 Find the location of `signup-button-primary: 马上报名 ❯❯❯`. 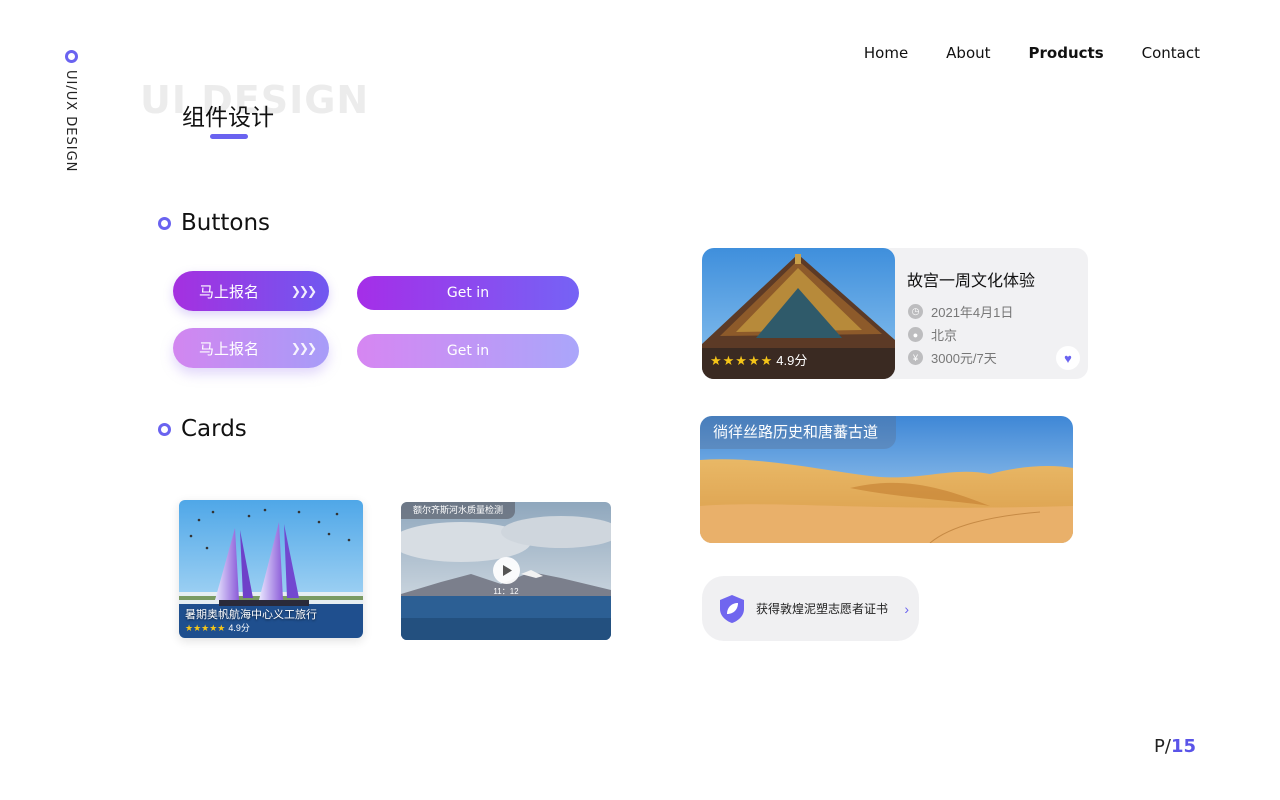

signup-button-primary: 马上报名 ❯❯❯ is located at coordinates (251, 291).